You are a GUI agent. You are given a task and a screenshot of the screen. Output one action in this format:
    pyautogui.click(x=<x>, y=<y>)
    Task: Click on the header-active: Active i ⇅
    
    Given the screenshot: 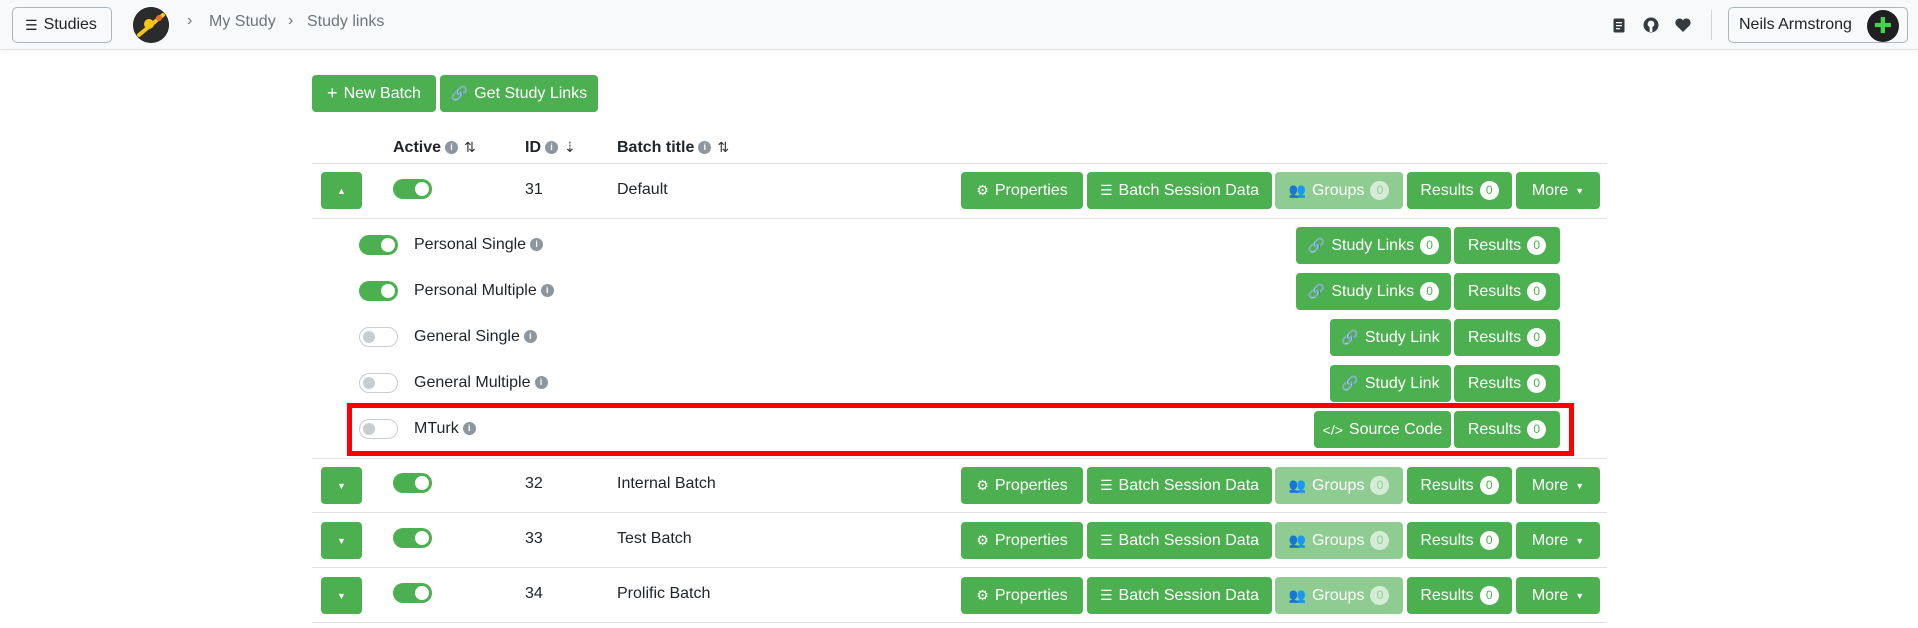 What is the action you would take?
    pyautogui.click(x=434, y=148)
    